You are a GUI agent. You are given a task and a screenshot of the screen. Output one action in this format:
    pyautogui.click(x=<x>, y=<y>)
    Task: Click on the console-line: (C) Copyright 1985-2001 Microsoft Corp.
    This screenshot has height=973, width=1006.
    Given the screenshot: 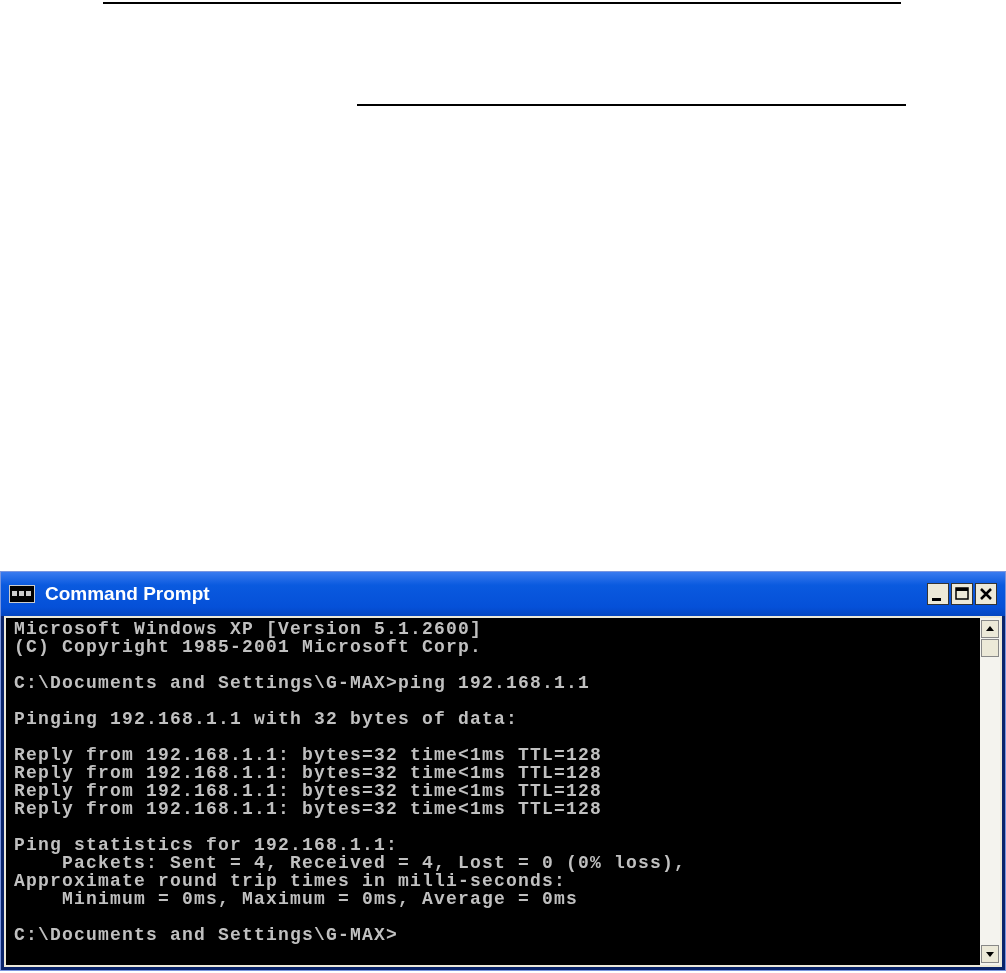 What is the action you would take?
    pyautogui.click(x=249, y=647)
    